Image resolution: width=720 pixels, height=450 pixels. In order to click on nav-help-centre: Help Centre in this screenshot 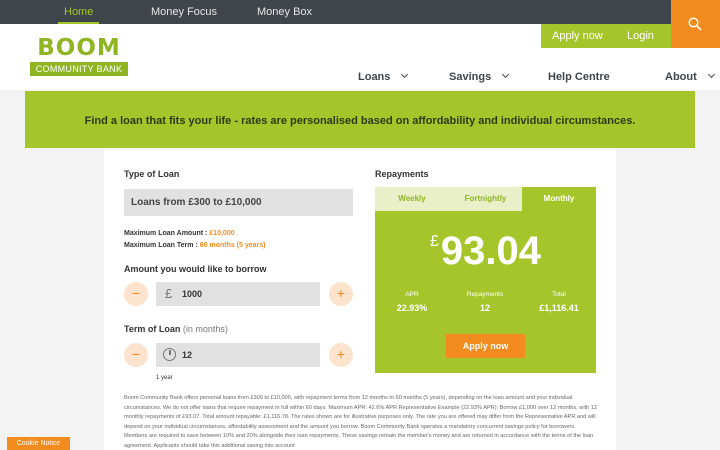, I will do `click(579, 77)`.